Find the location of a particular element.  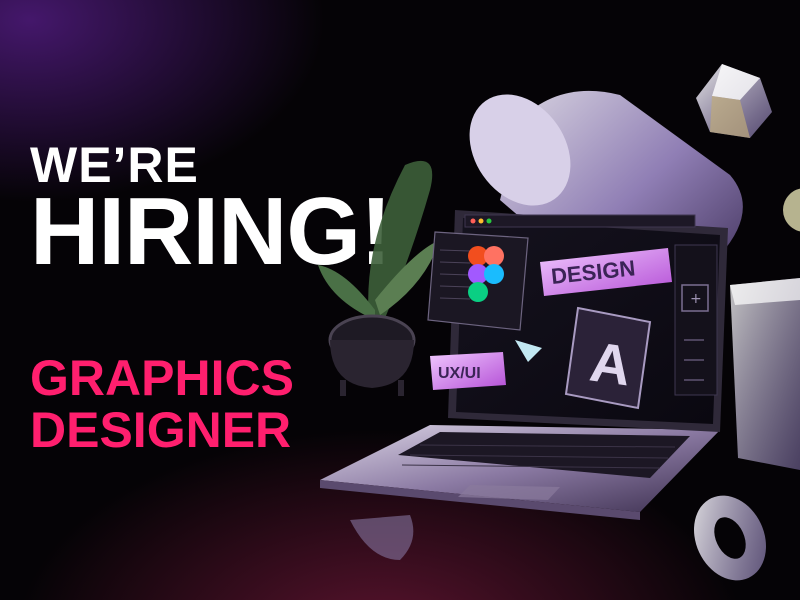

screen-toolbar: + is located at coordinates (696, 320).